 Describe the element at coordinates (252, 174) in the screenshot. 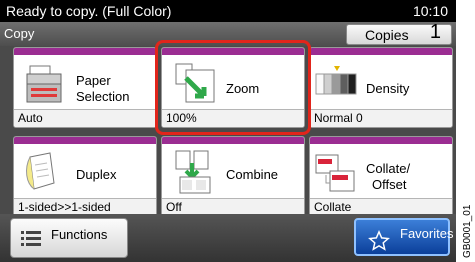

I see `tile-label: Combine` at that location.